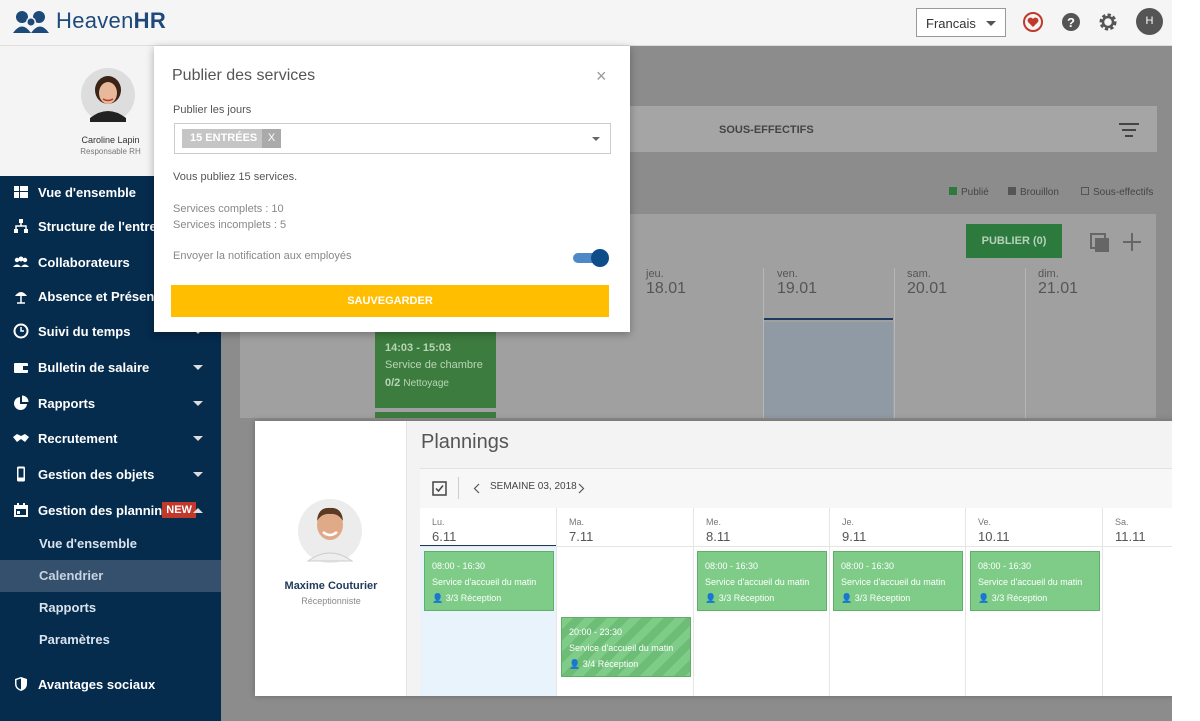  I want to click on legend-label: Brouillon, so click(1039, 192).